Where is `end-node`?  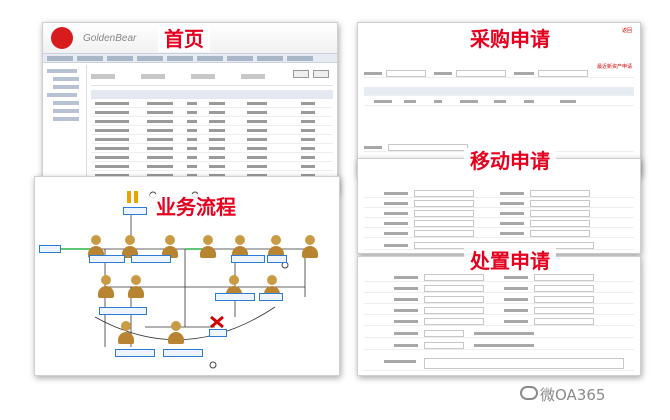 end-node is located at coordinates (218, 333).